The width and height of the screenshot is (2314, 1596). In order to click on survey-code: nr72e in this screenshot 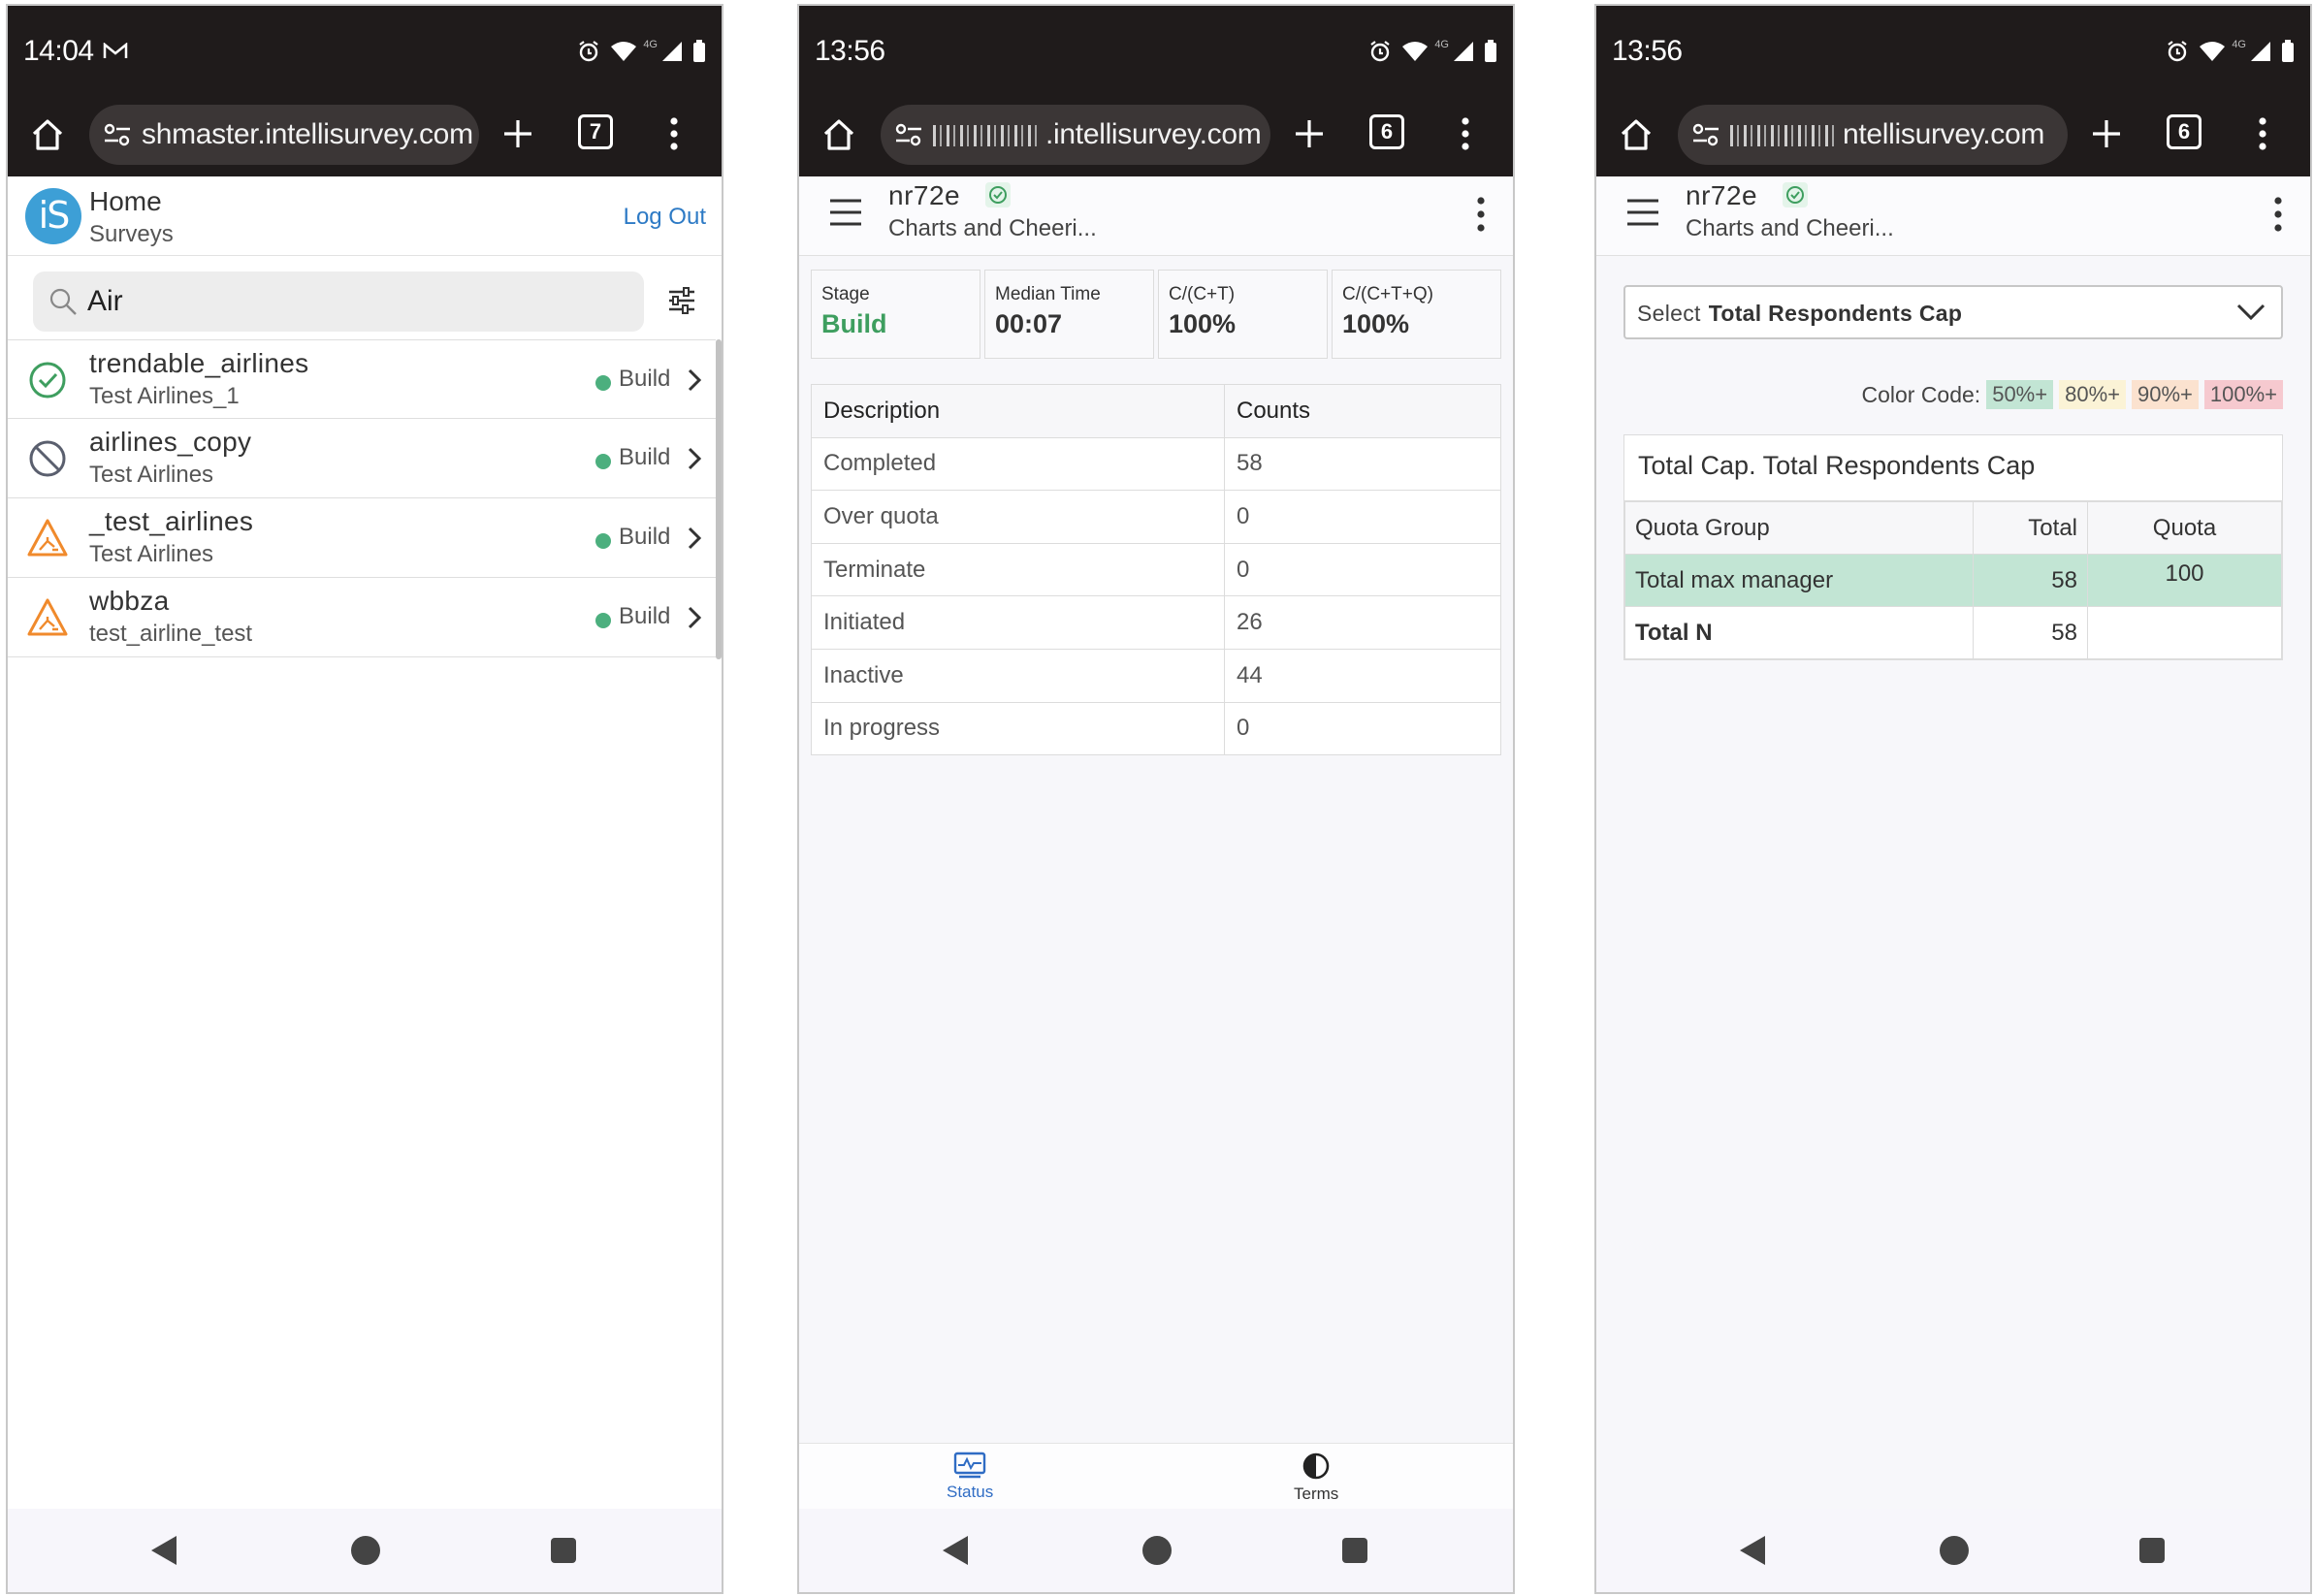, I will do `click(1722, 195)`.